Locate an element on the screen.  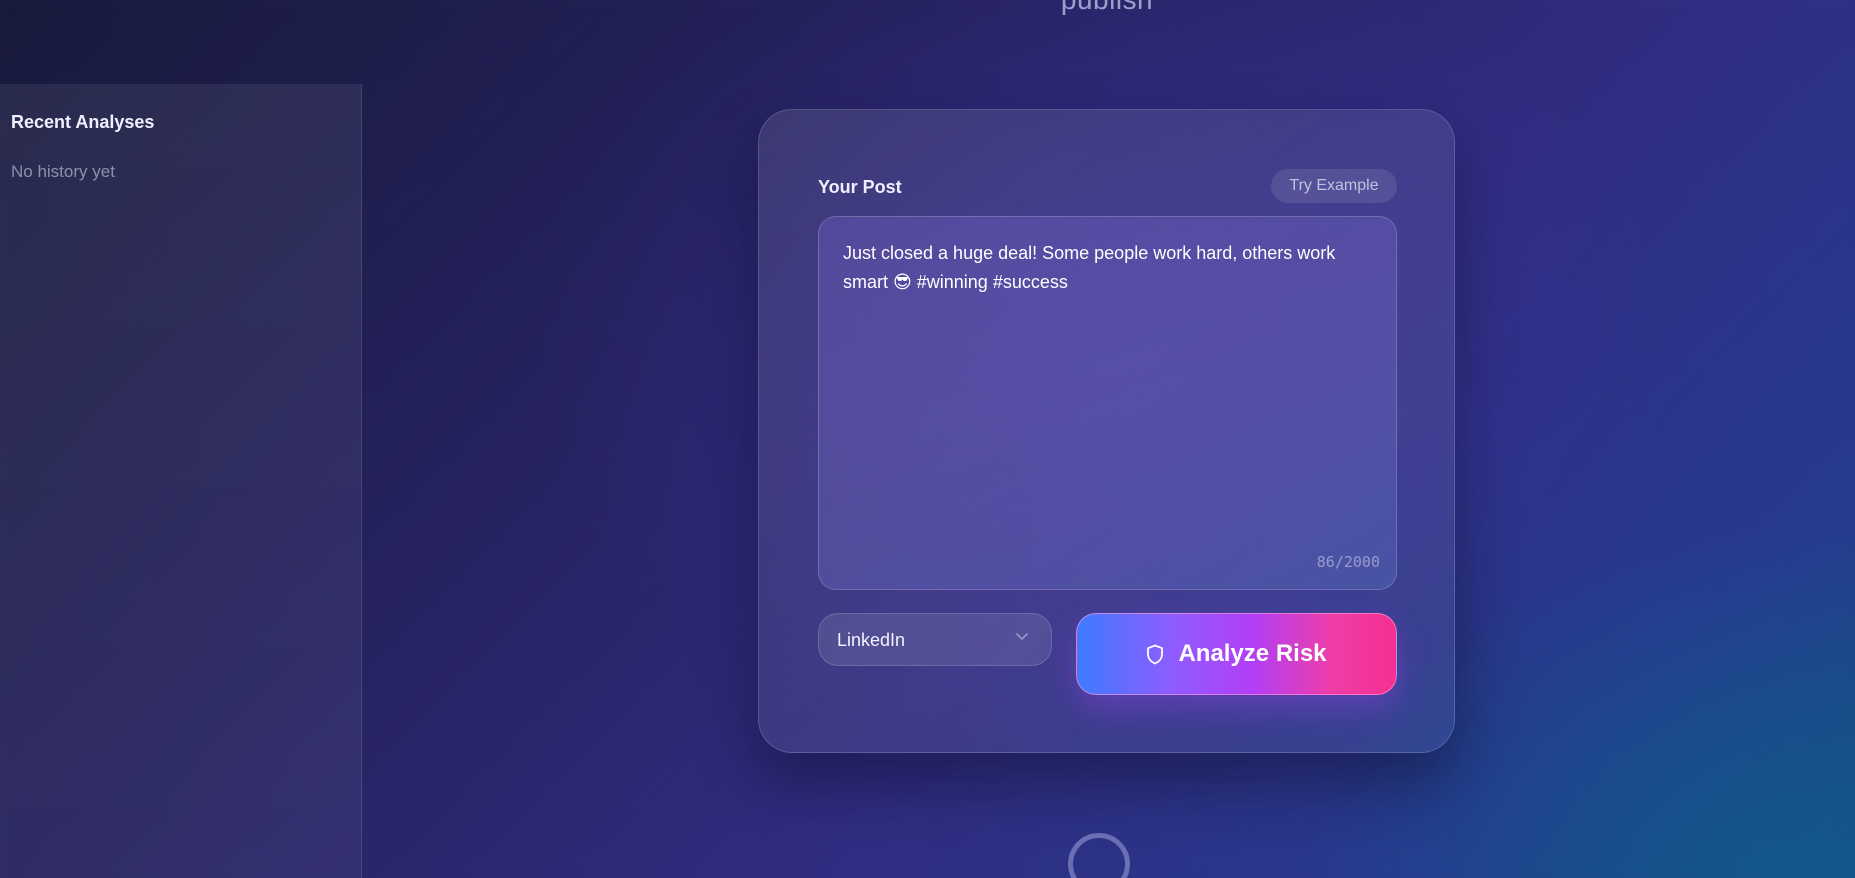
chevron-down-icon is located at coordinates (1022, 636).